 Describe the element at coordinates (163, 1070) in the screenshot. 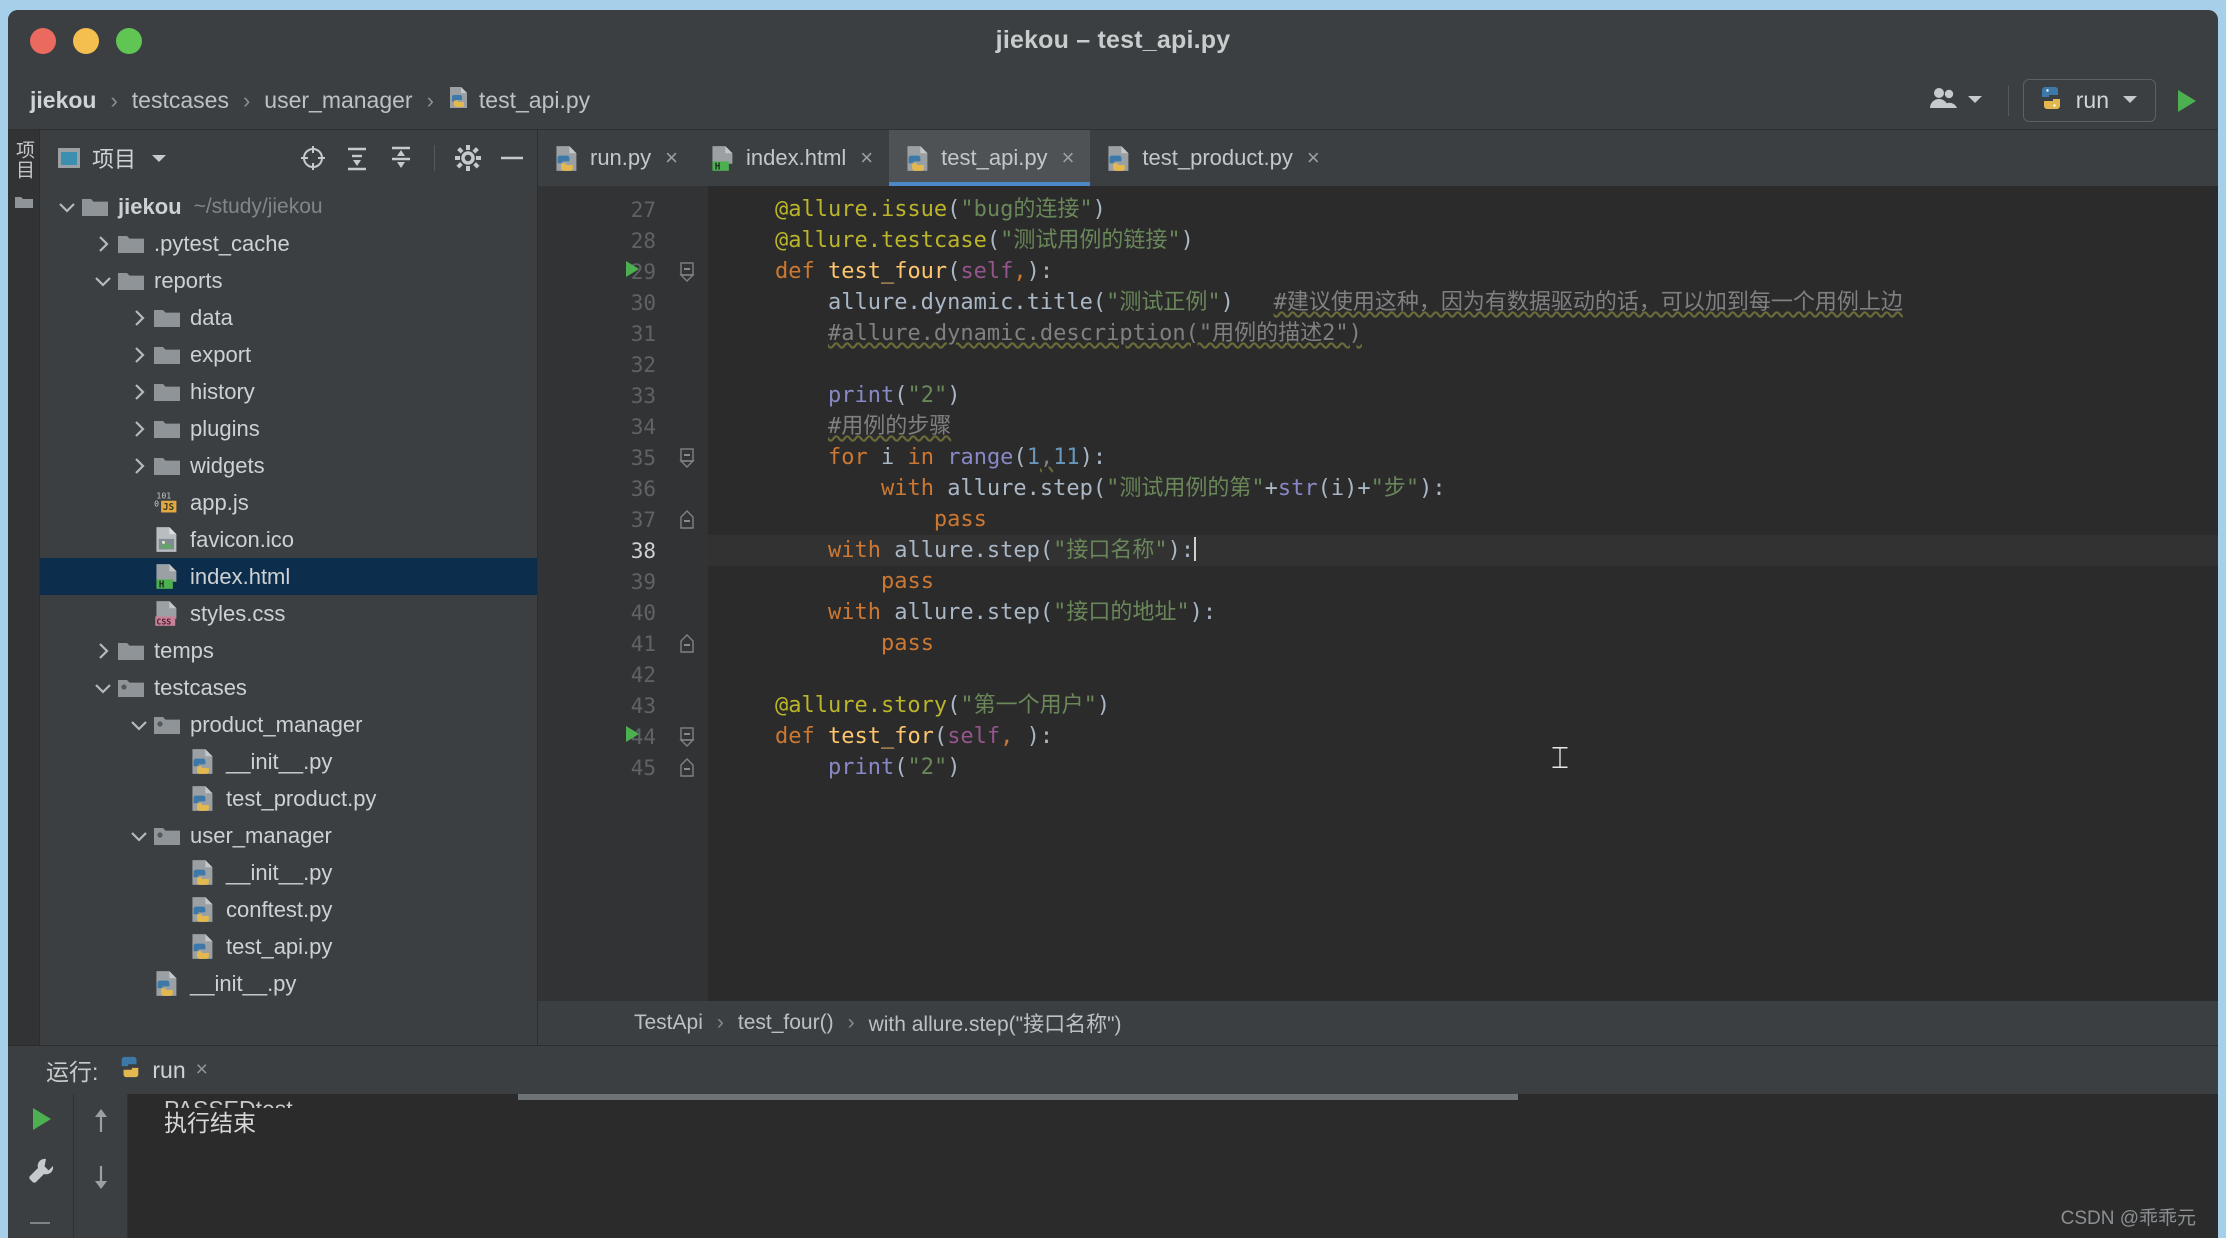

I see `run-tab: run ×` at that location.